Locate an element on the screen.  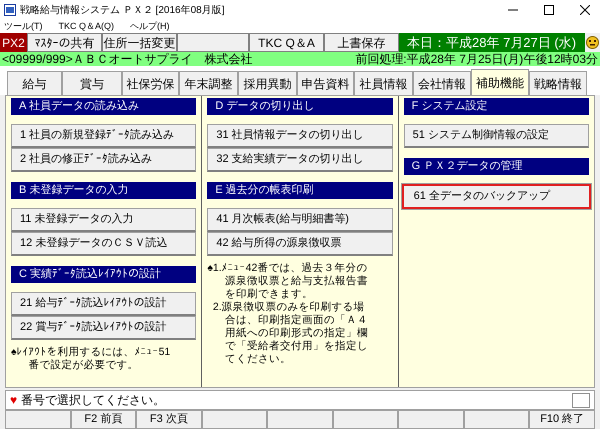
menu-button: 41 月次帳表(給与明細書等) is located at coordinates (300, 220).